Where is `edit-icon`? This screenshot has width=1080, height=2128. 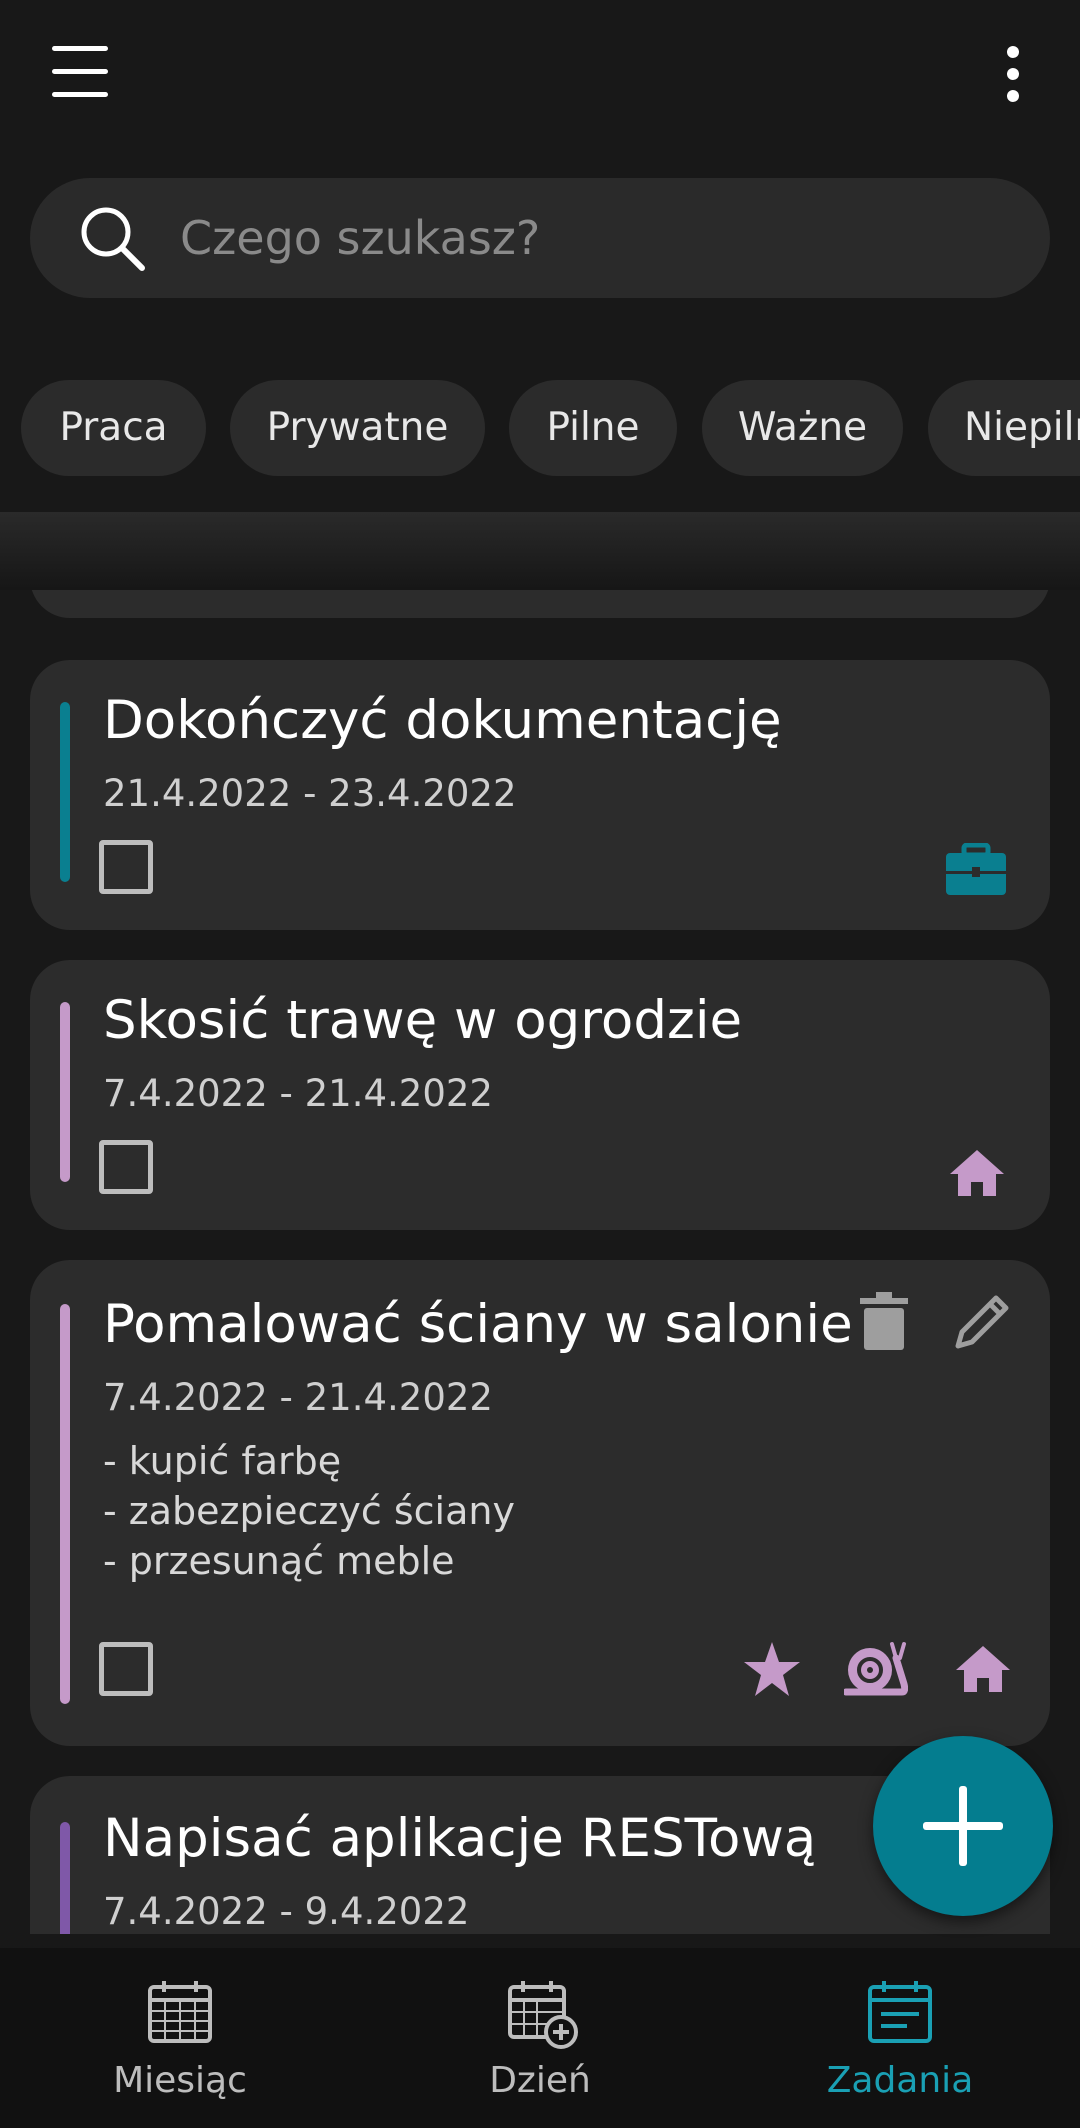
edit-icon is located at coordinates (983, 1321).